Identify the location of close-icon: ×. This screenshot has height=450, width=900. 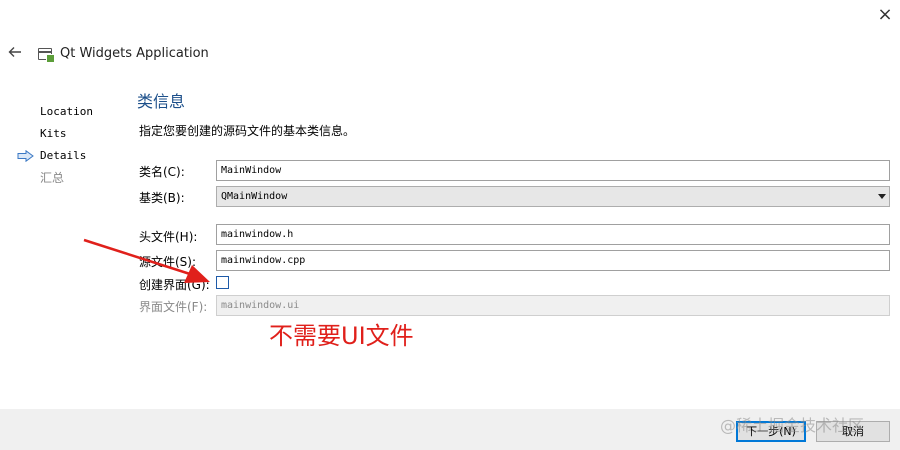
(885, 14).